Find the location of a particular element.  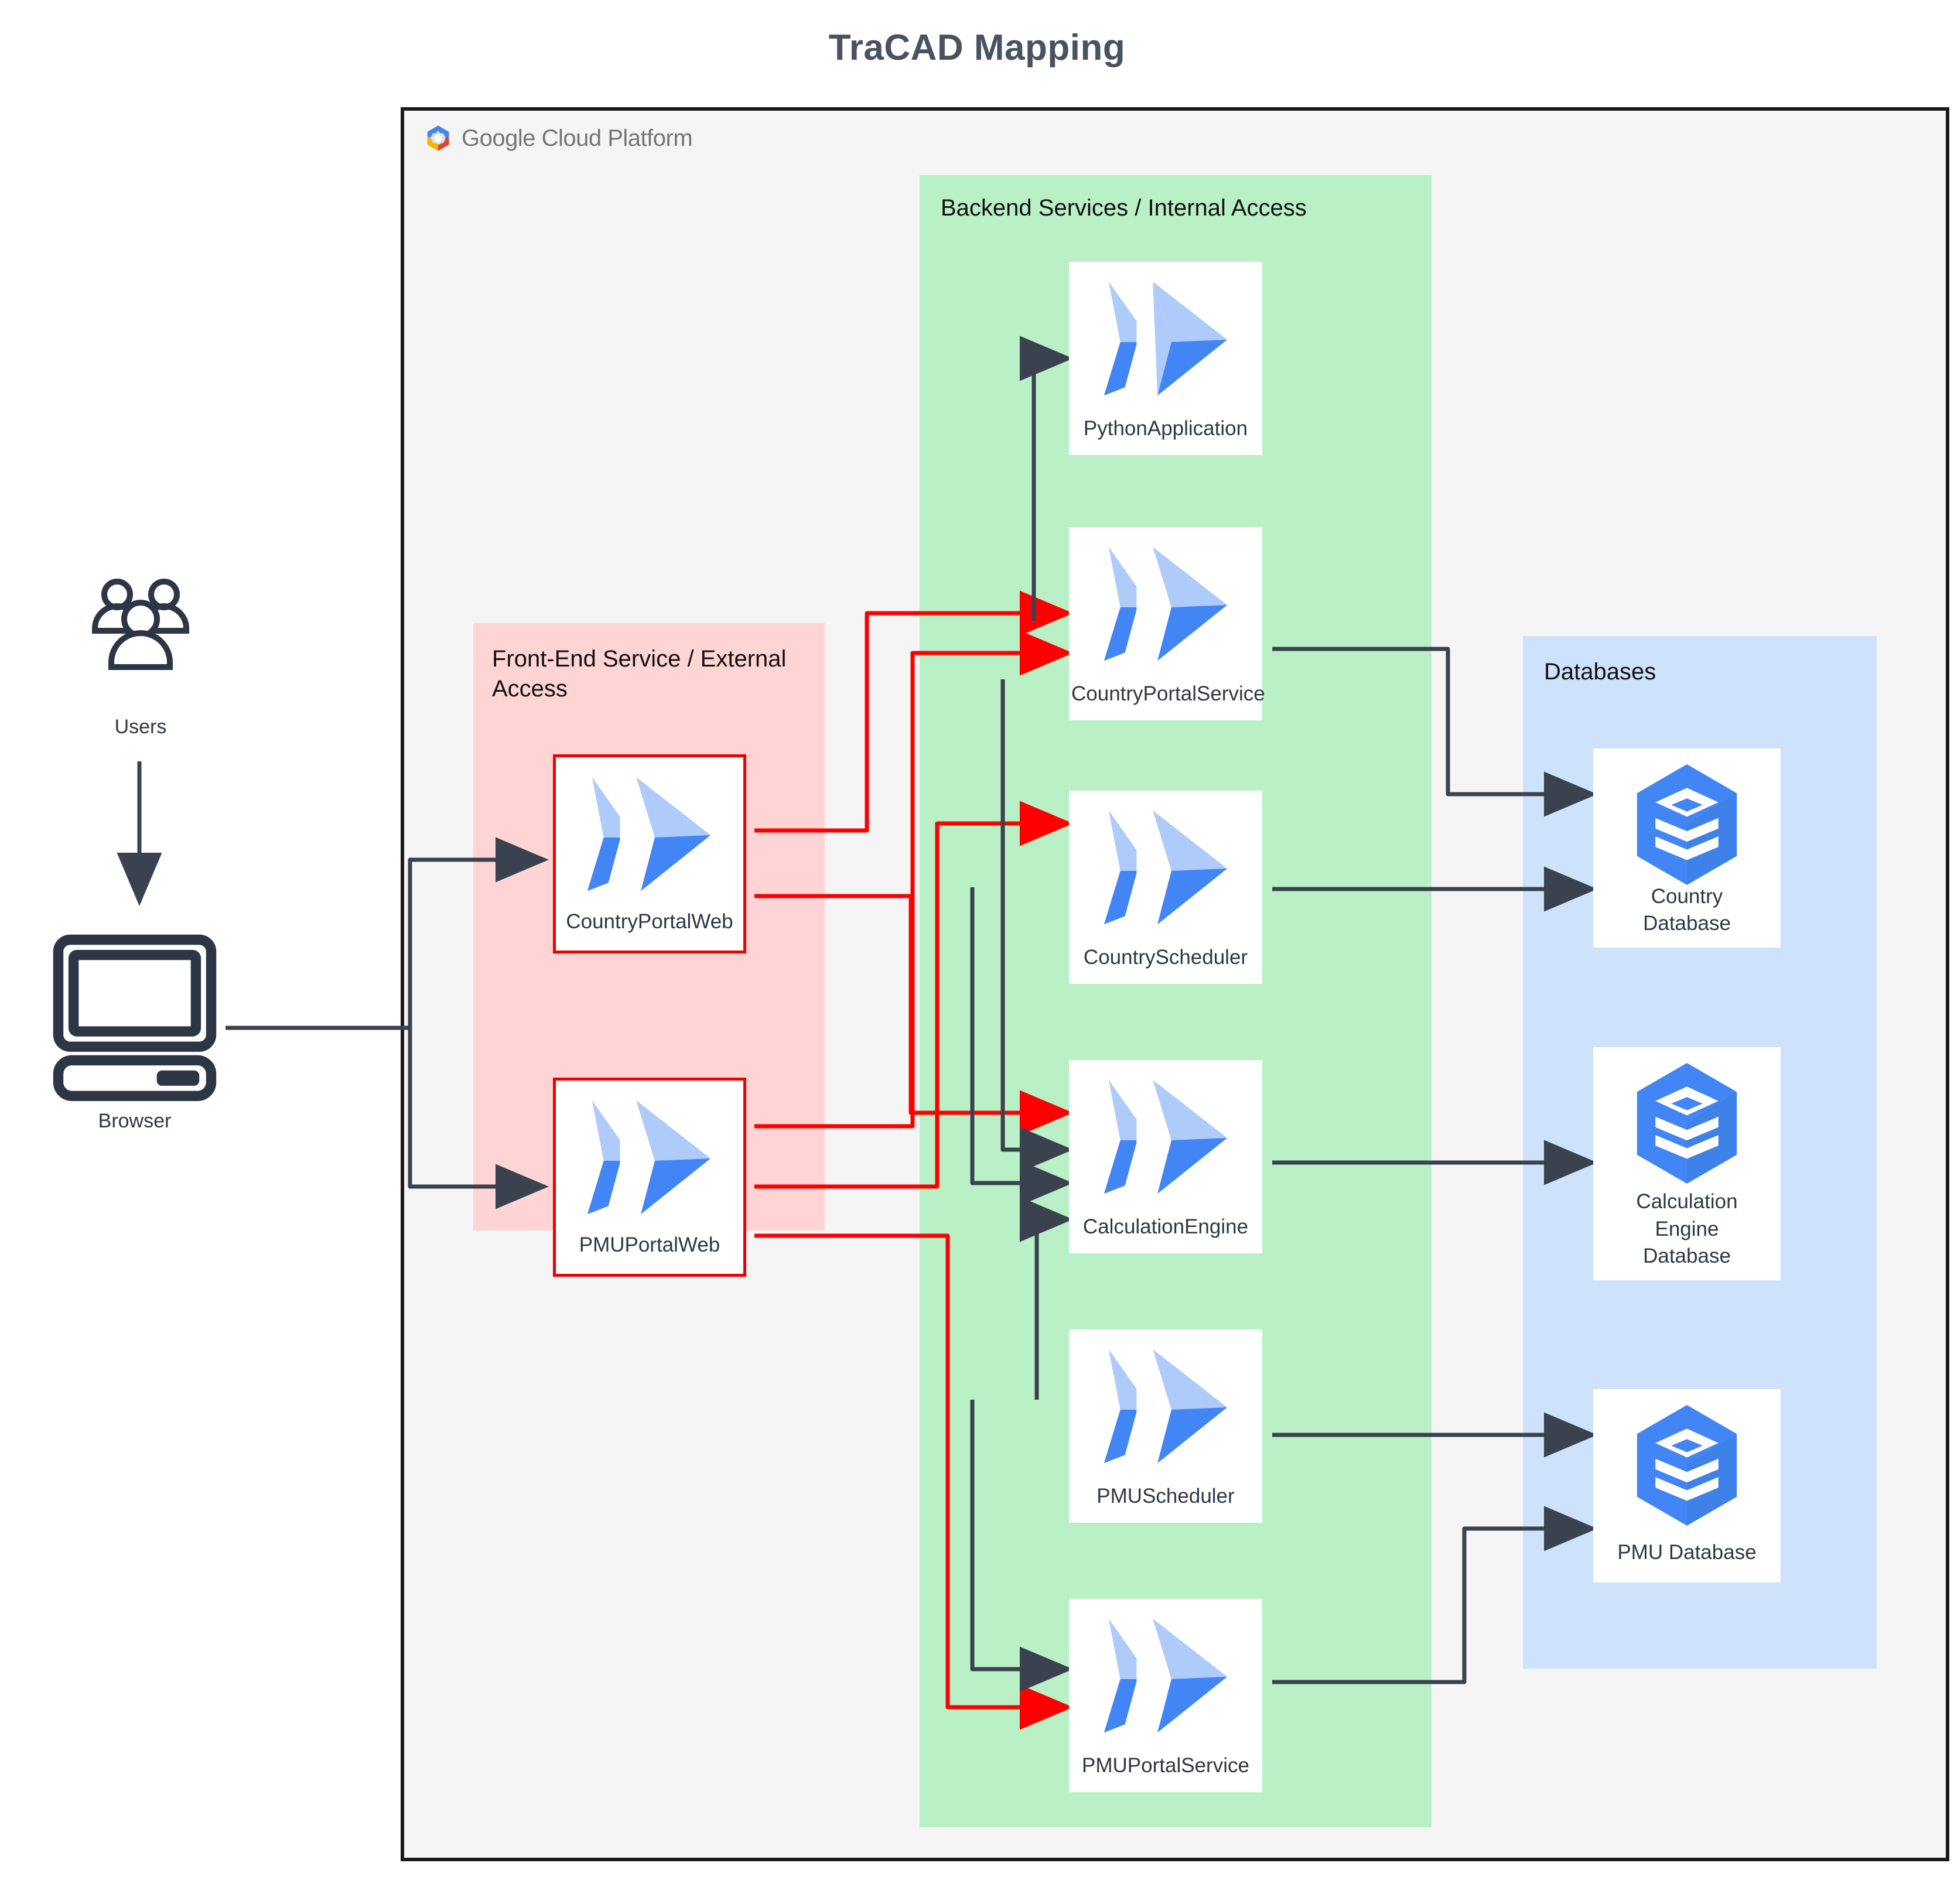

node-pmu-portal-web: PMUPortalWeb is located at coordinates (650, 1177).